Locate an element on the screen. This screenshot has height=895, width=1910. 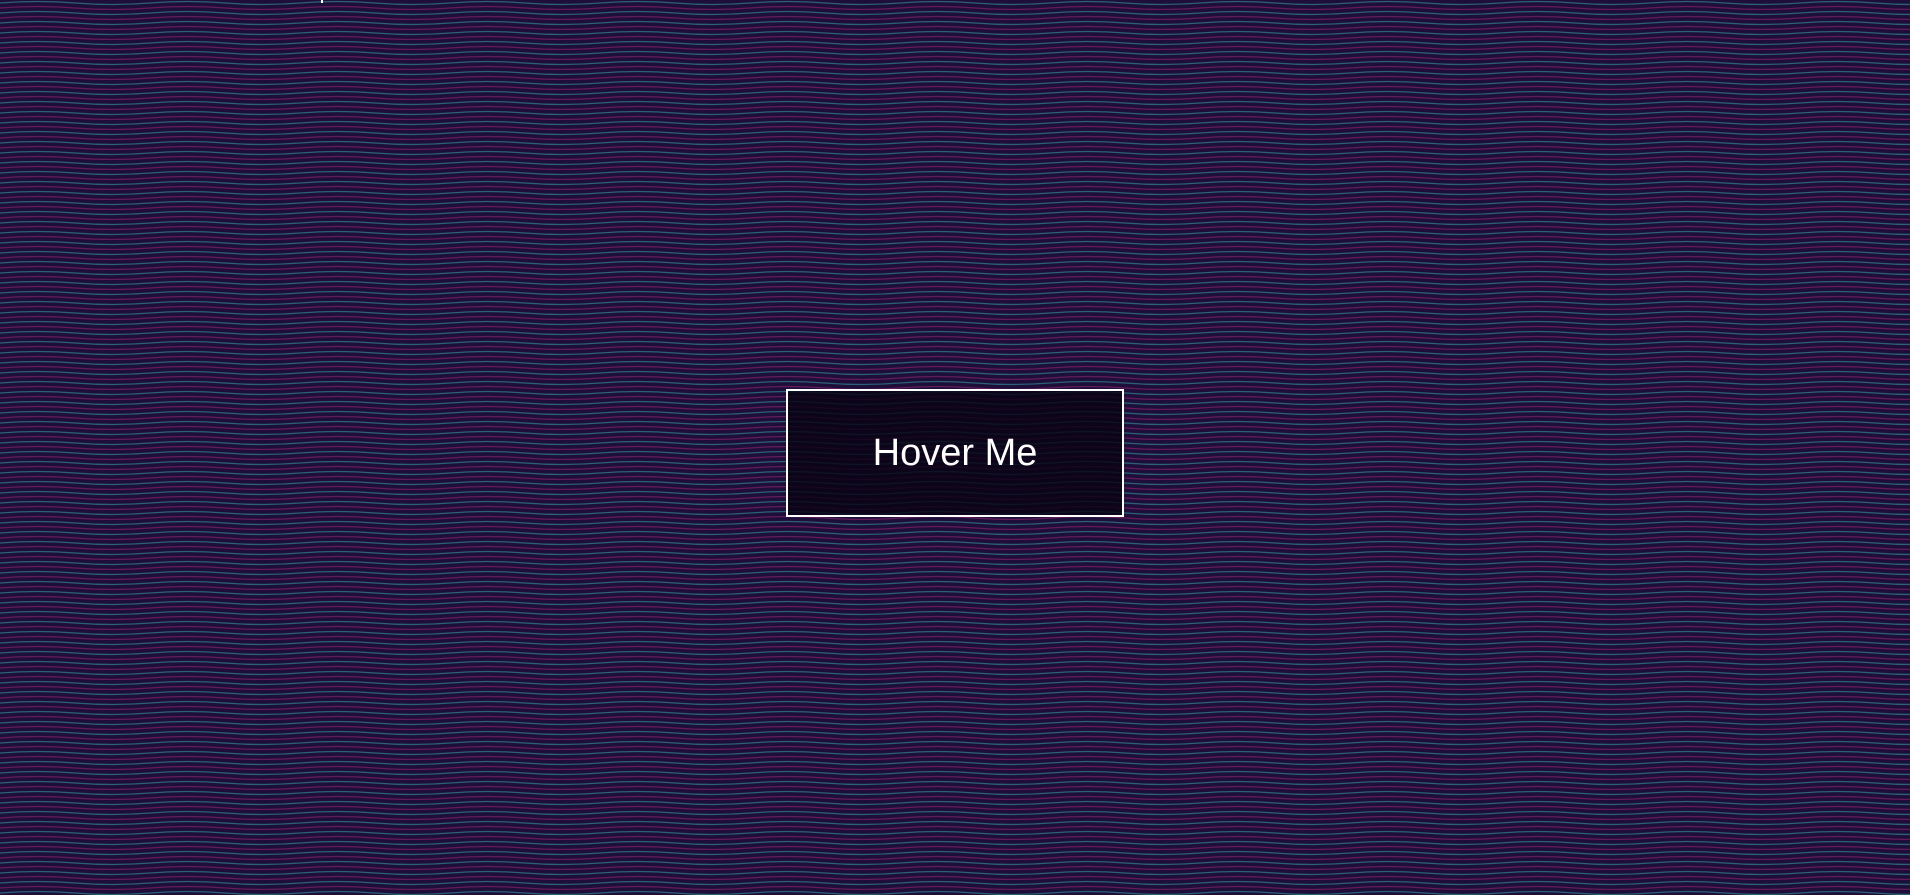
hover-me-button-label: Hover Me is located at coordinates (955, 453).